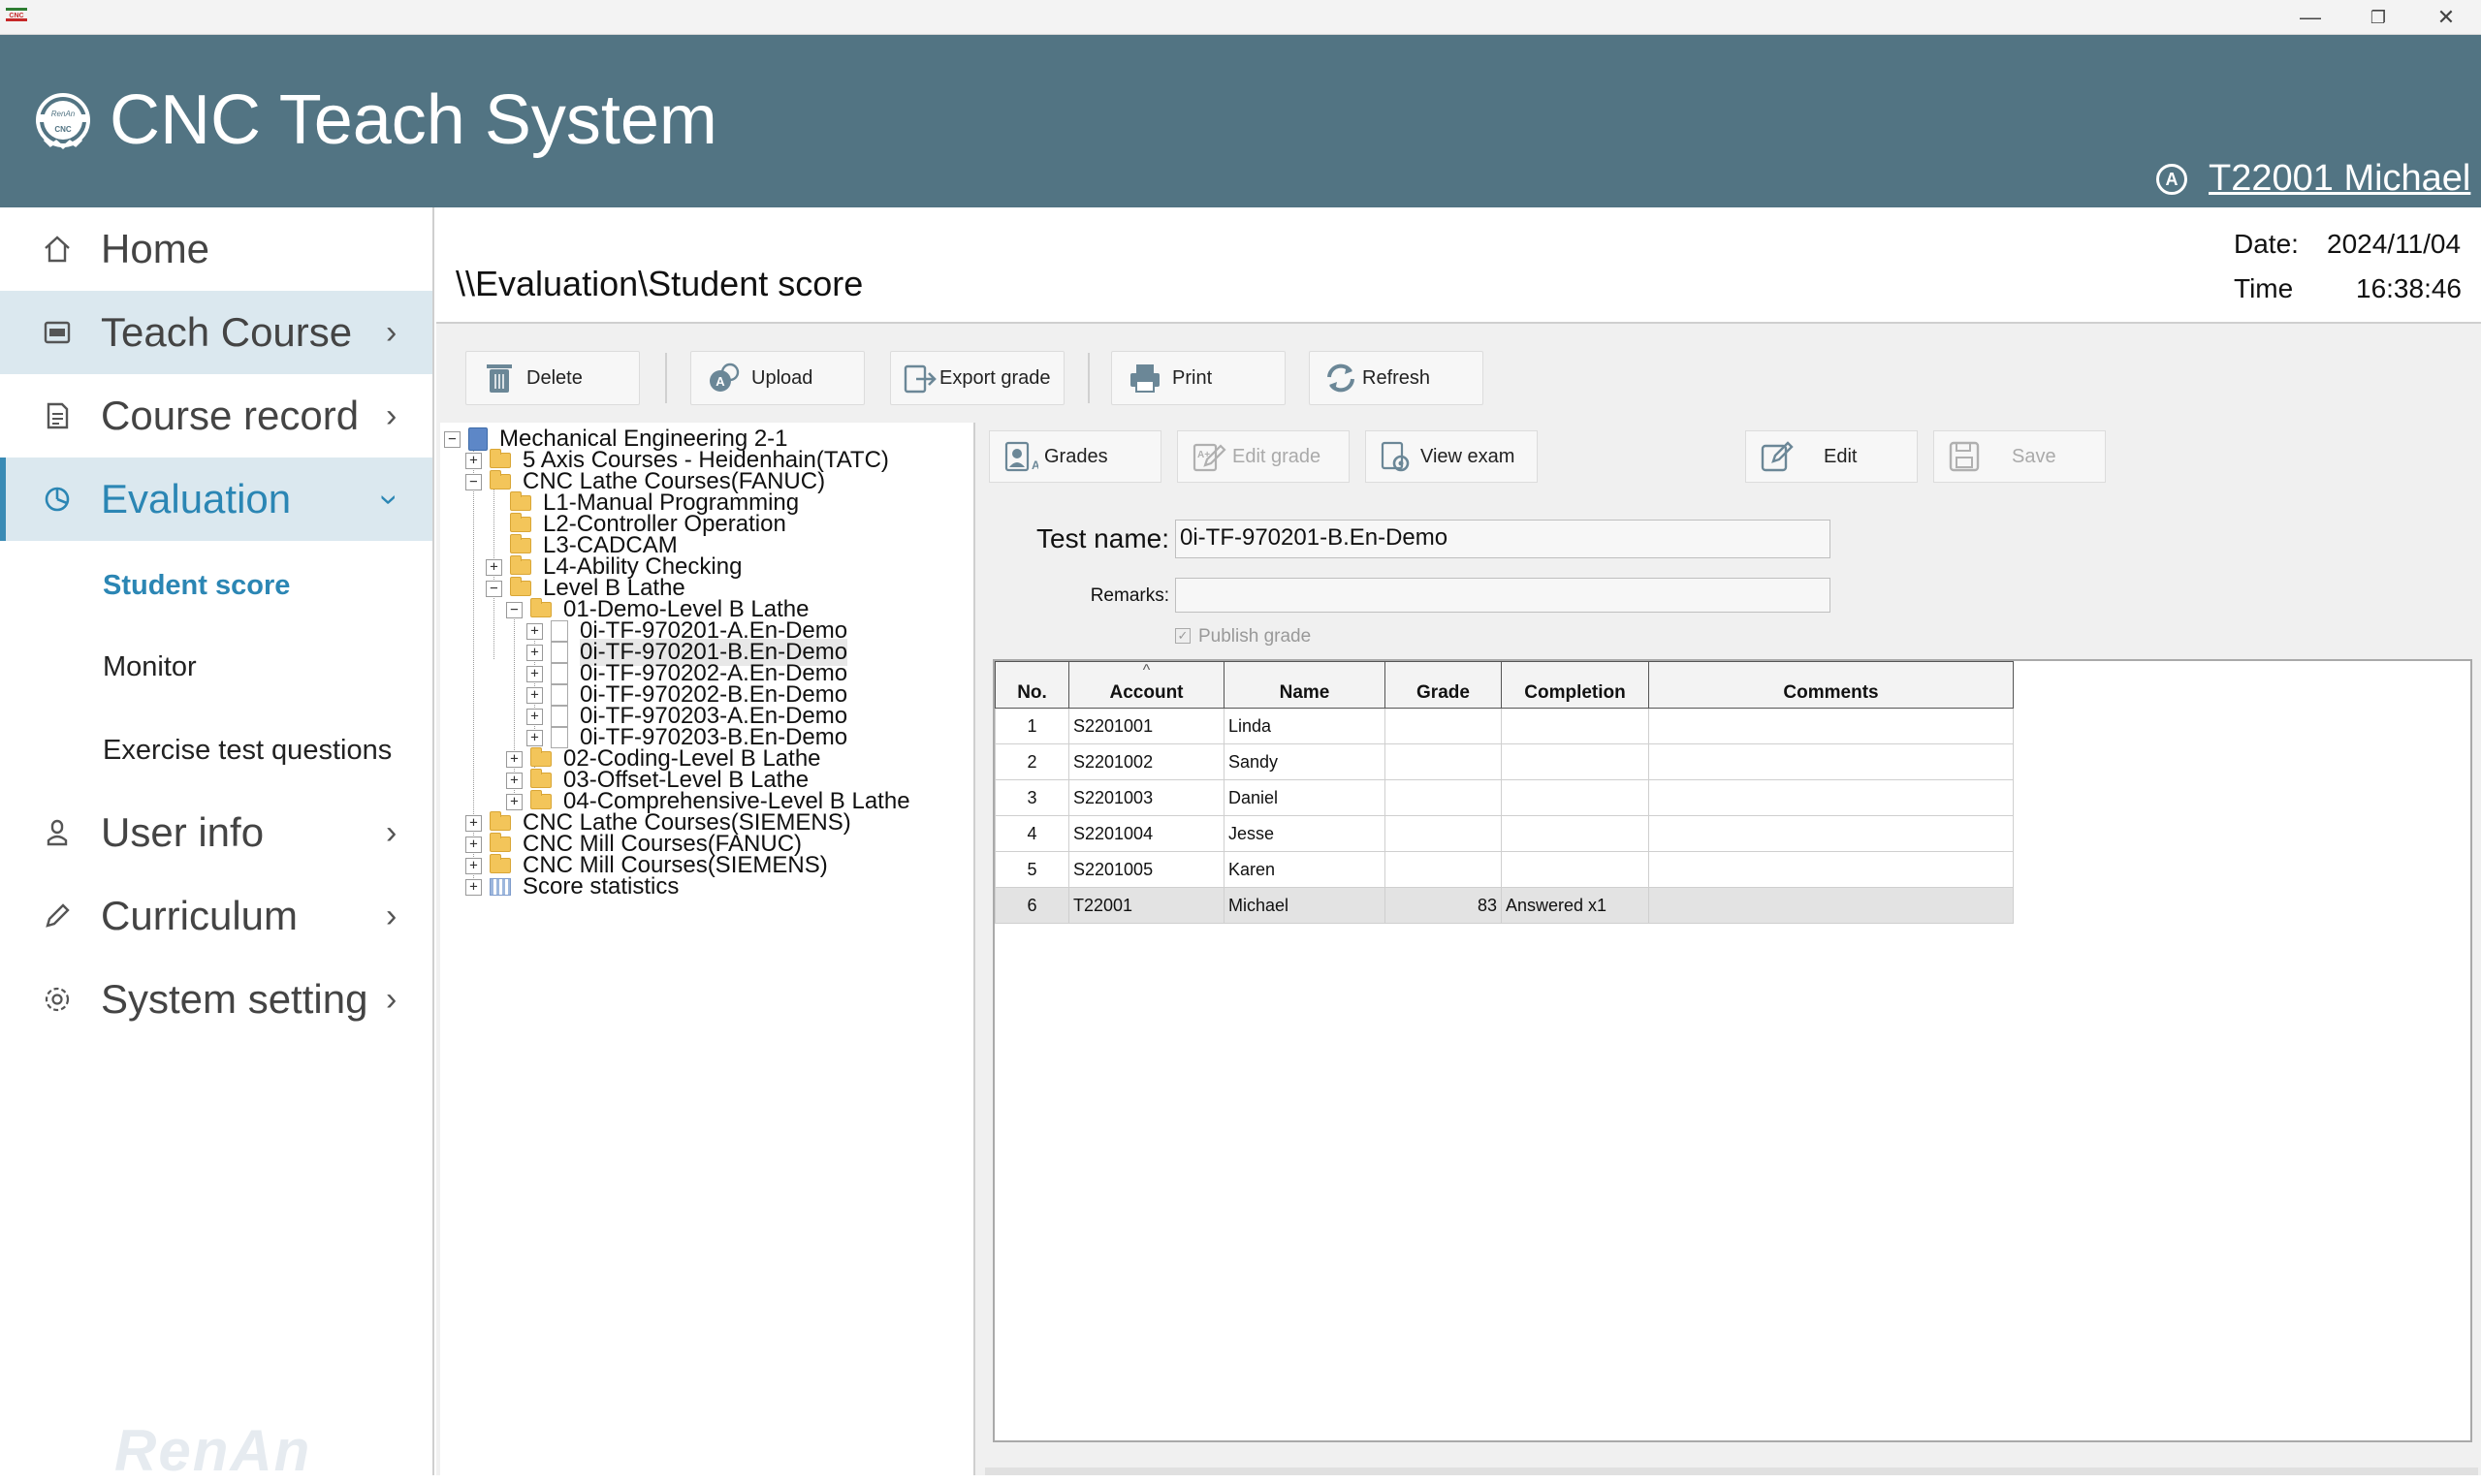 The width and height of the screenshot is (2481, 1484). Describe the element at coordinates (572, 887) in the screenshot. I see `tree-node-score-statistics: + Score statistics` at that location.